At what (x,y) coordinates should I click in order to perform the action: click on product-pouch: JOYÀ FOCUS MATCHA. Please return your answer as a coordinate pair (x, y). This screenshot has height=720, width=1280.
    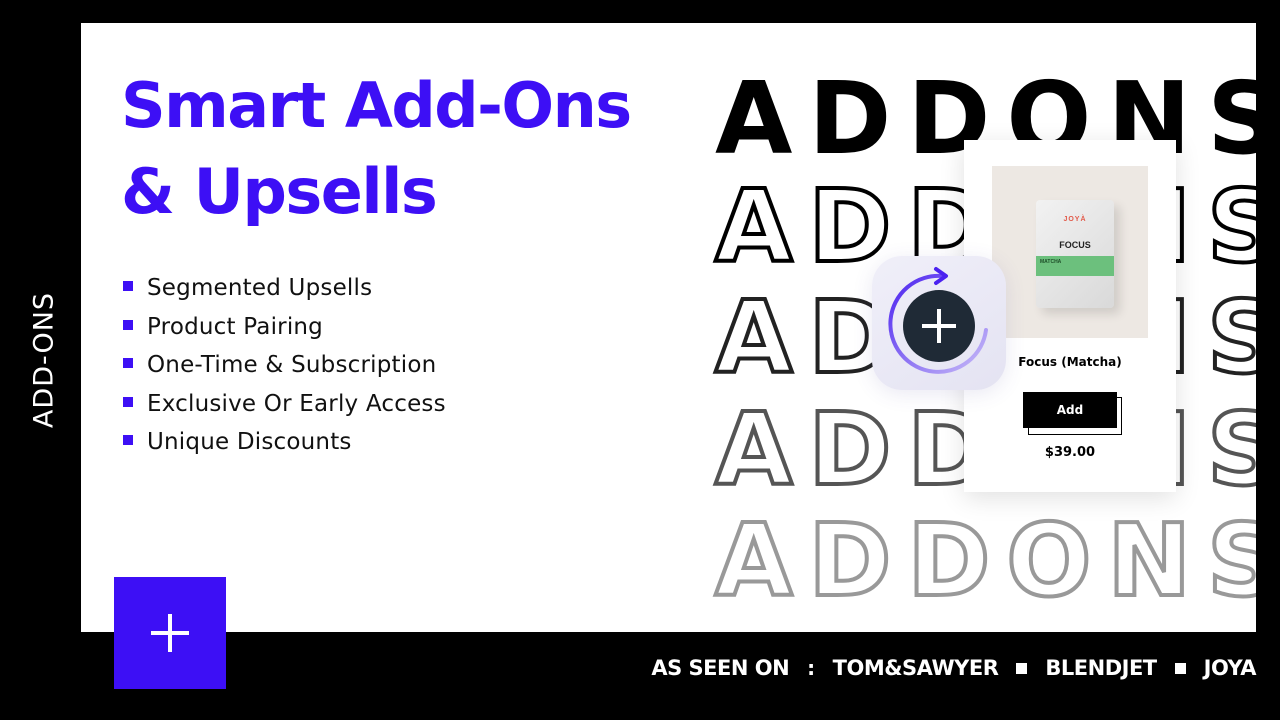
    Looking at the image, I should click on (1075, 254).